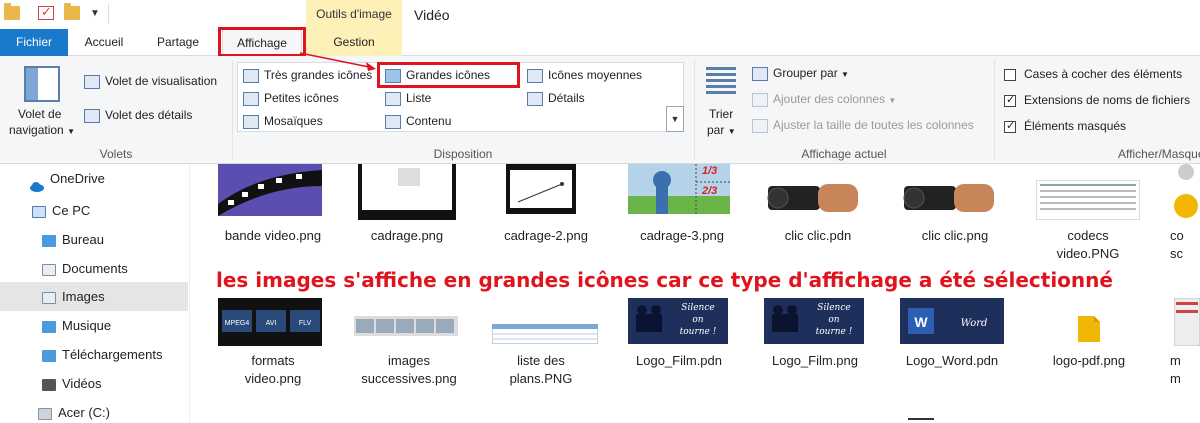 The height and width of the screenshot is (423, 1200). I want to click on on-text: on, so click(833, 320).